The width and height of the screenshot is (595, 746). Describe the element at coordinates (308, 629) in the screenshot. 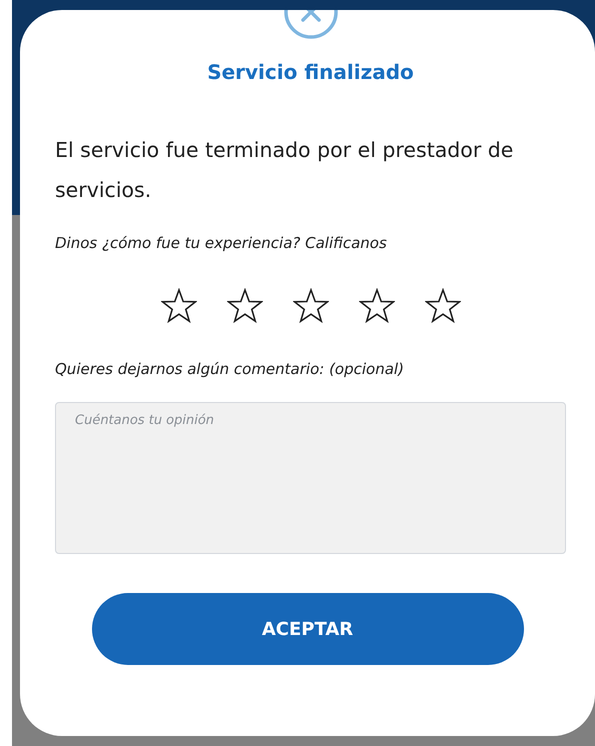

I see `accept-button: ACEPTAR` at that location.